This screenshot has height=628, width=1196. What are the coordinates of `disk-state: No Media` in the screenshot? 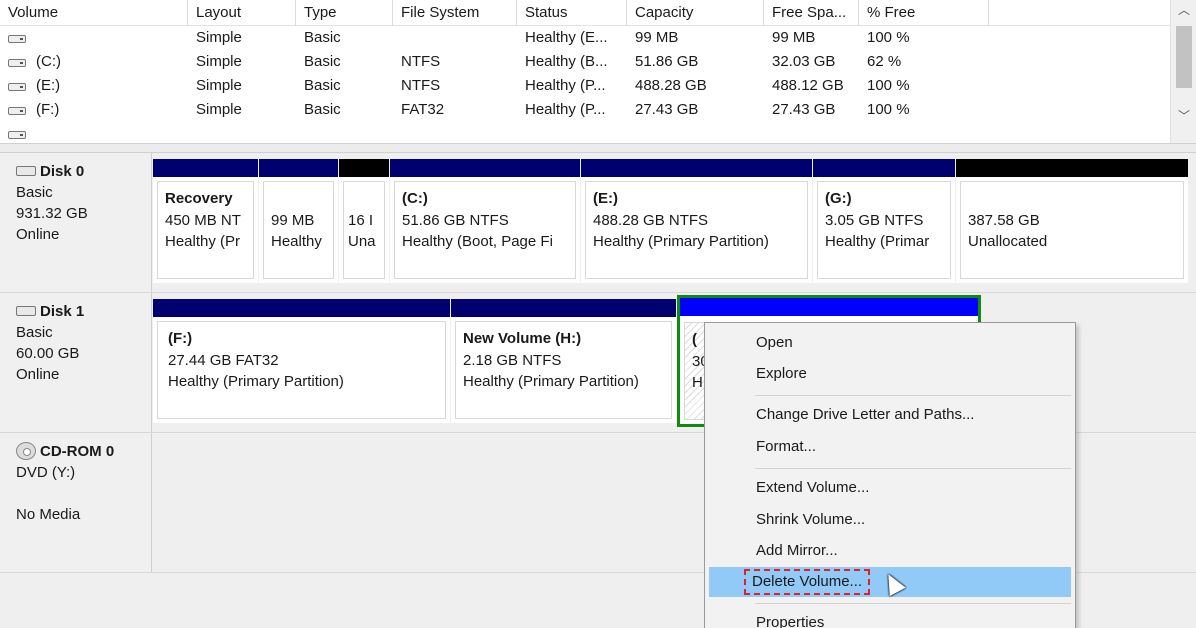 It's located at (48, 514).